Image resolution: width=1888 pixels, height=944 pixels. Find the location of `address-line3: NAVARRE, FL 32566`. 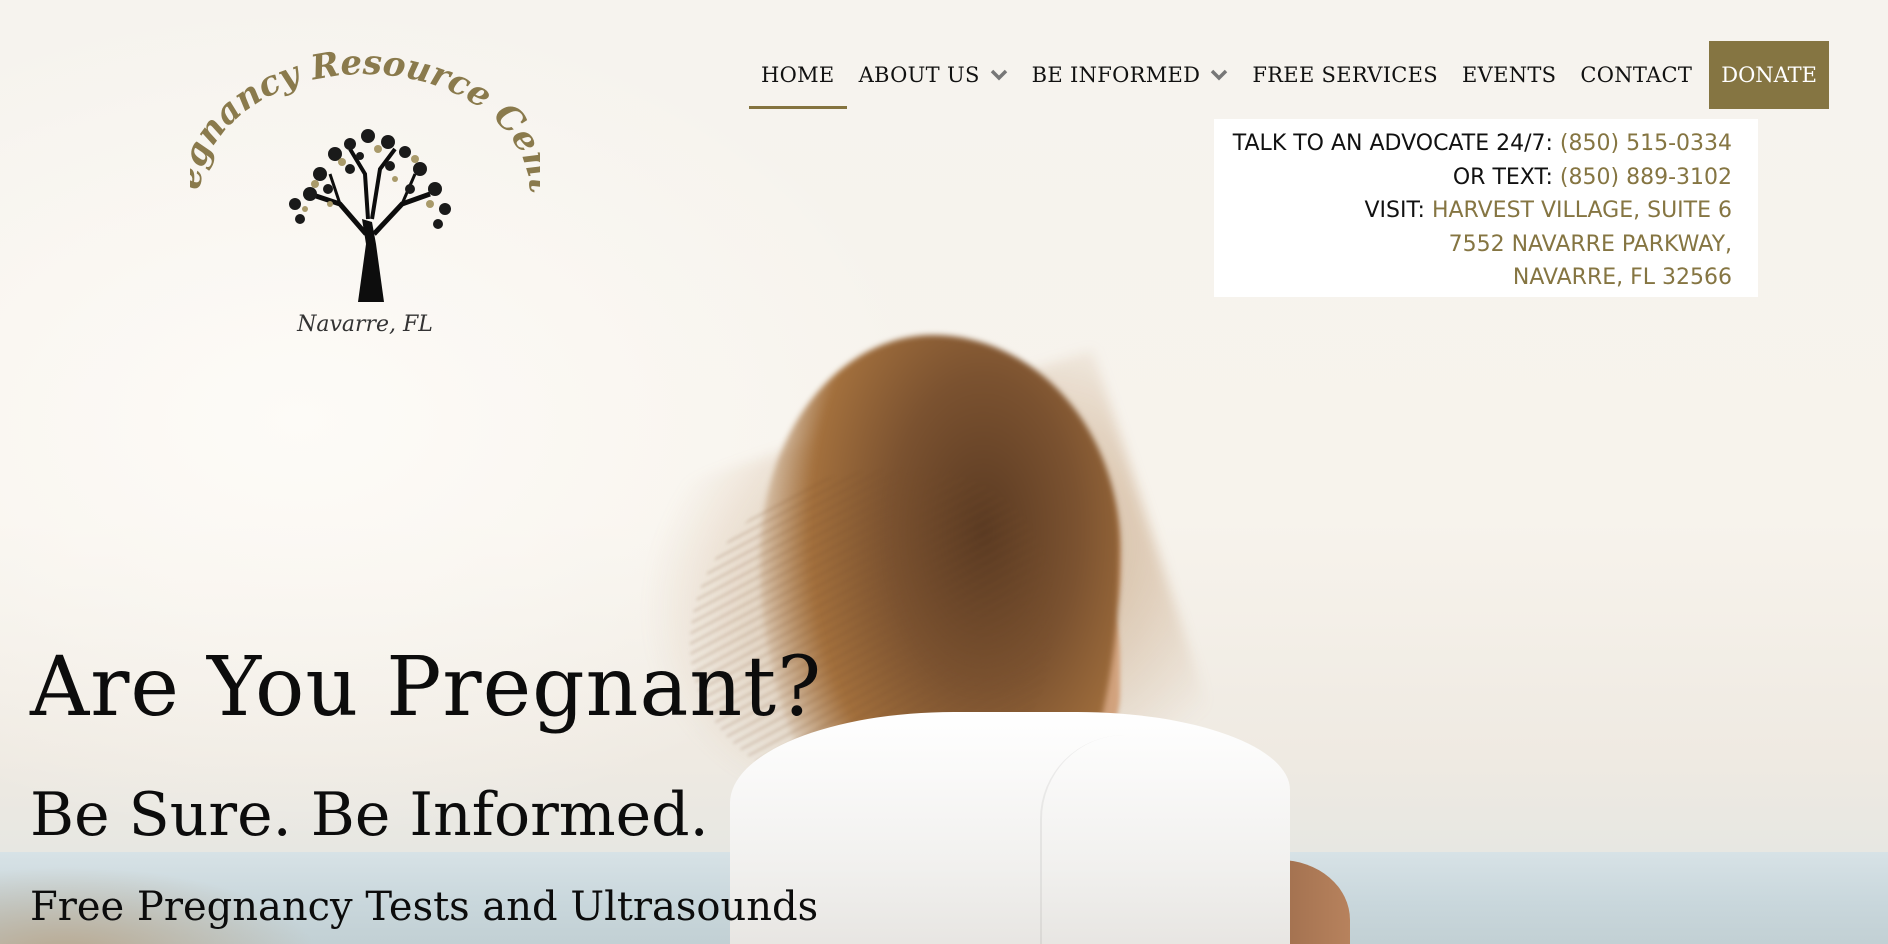

address-line3: NAVARRE, FL 32566 is located at coordinates (1473, 278).